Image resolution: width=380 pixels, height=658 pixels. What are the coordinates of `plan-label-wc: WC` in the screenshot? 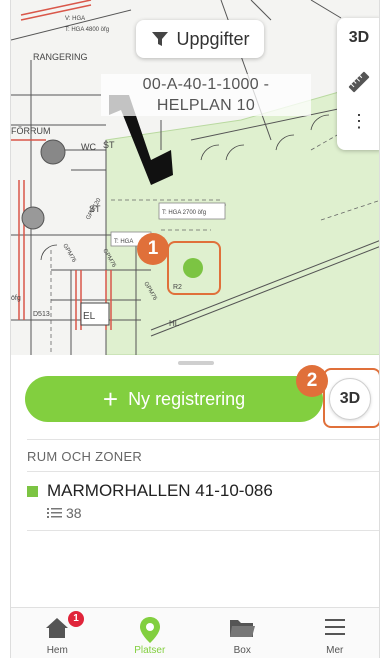 It's located at (88, 147).